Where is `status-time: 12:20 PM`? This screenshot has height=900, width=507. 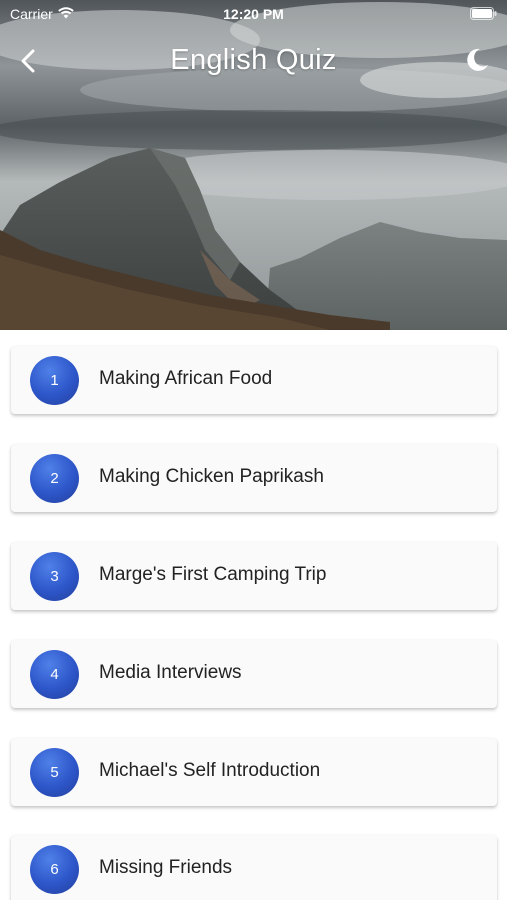
status-time: 12:20 PM is located at coordinates (253, 14).